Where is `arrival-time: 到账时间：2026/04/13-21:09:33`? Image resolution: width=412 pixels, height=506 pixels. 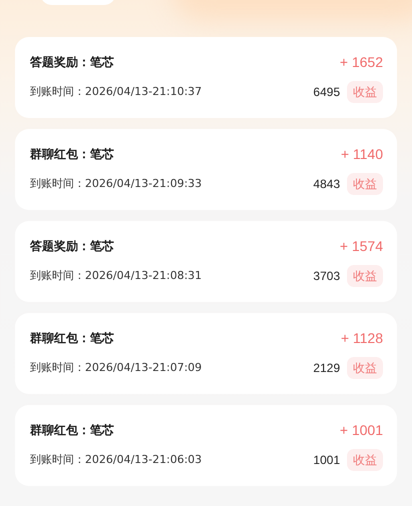
arrival-time: 到账时间：2026/04/13-21:09:33 is located at coordinates (116, 183).